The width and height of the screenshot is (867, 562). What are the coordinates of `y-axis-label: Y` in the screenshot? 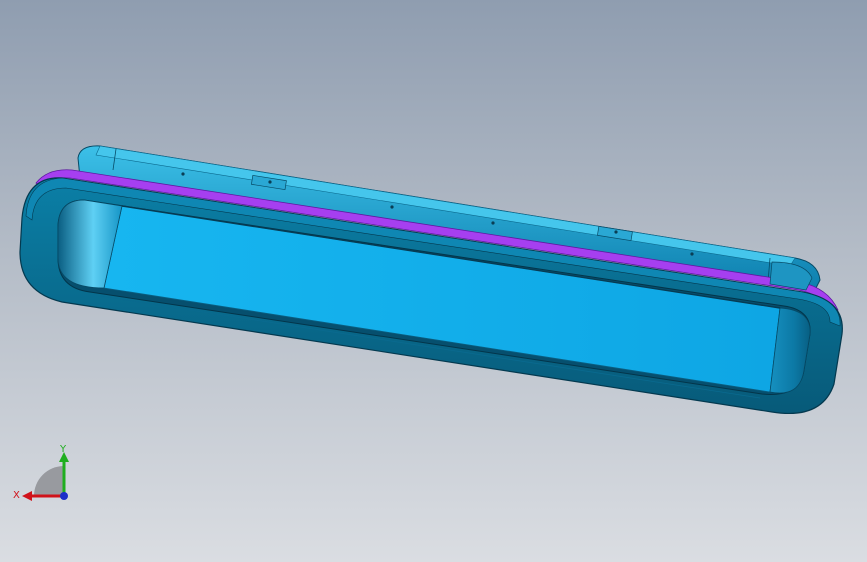 It's located at (63, 449).